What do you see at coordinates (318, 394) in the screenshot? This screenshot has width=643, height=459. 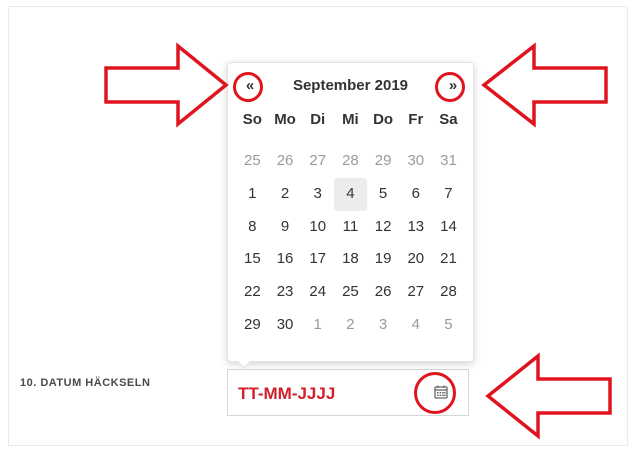 I see `date-input` at bounding box center [318, 394].